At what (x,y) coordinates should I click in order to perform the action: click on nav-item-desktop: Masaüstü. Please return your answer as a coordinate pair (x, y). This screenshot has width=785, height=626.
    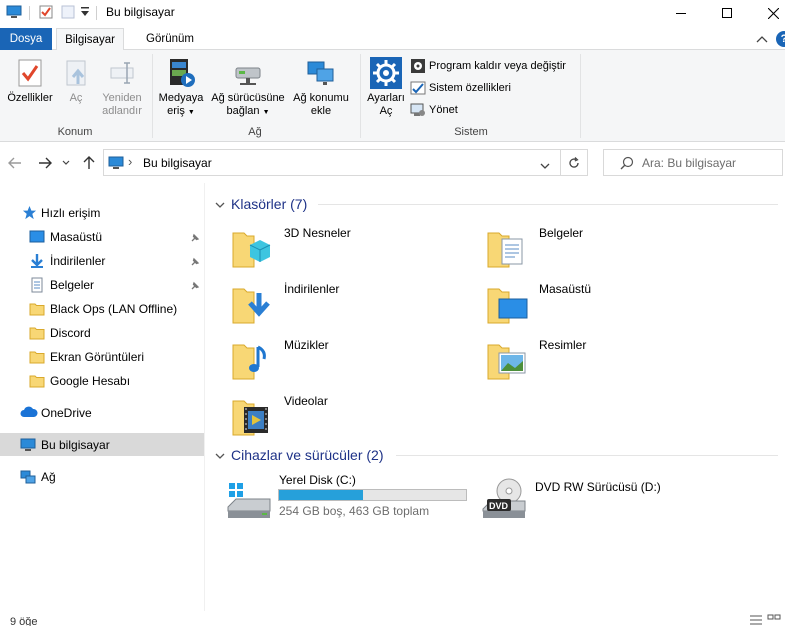
    Looking at the image, I should click on (102, 236).